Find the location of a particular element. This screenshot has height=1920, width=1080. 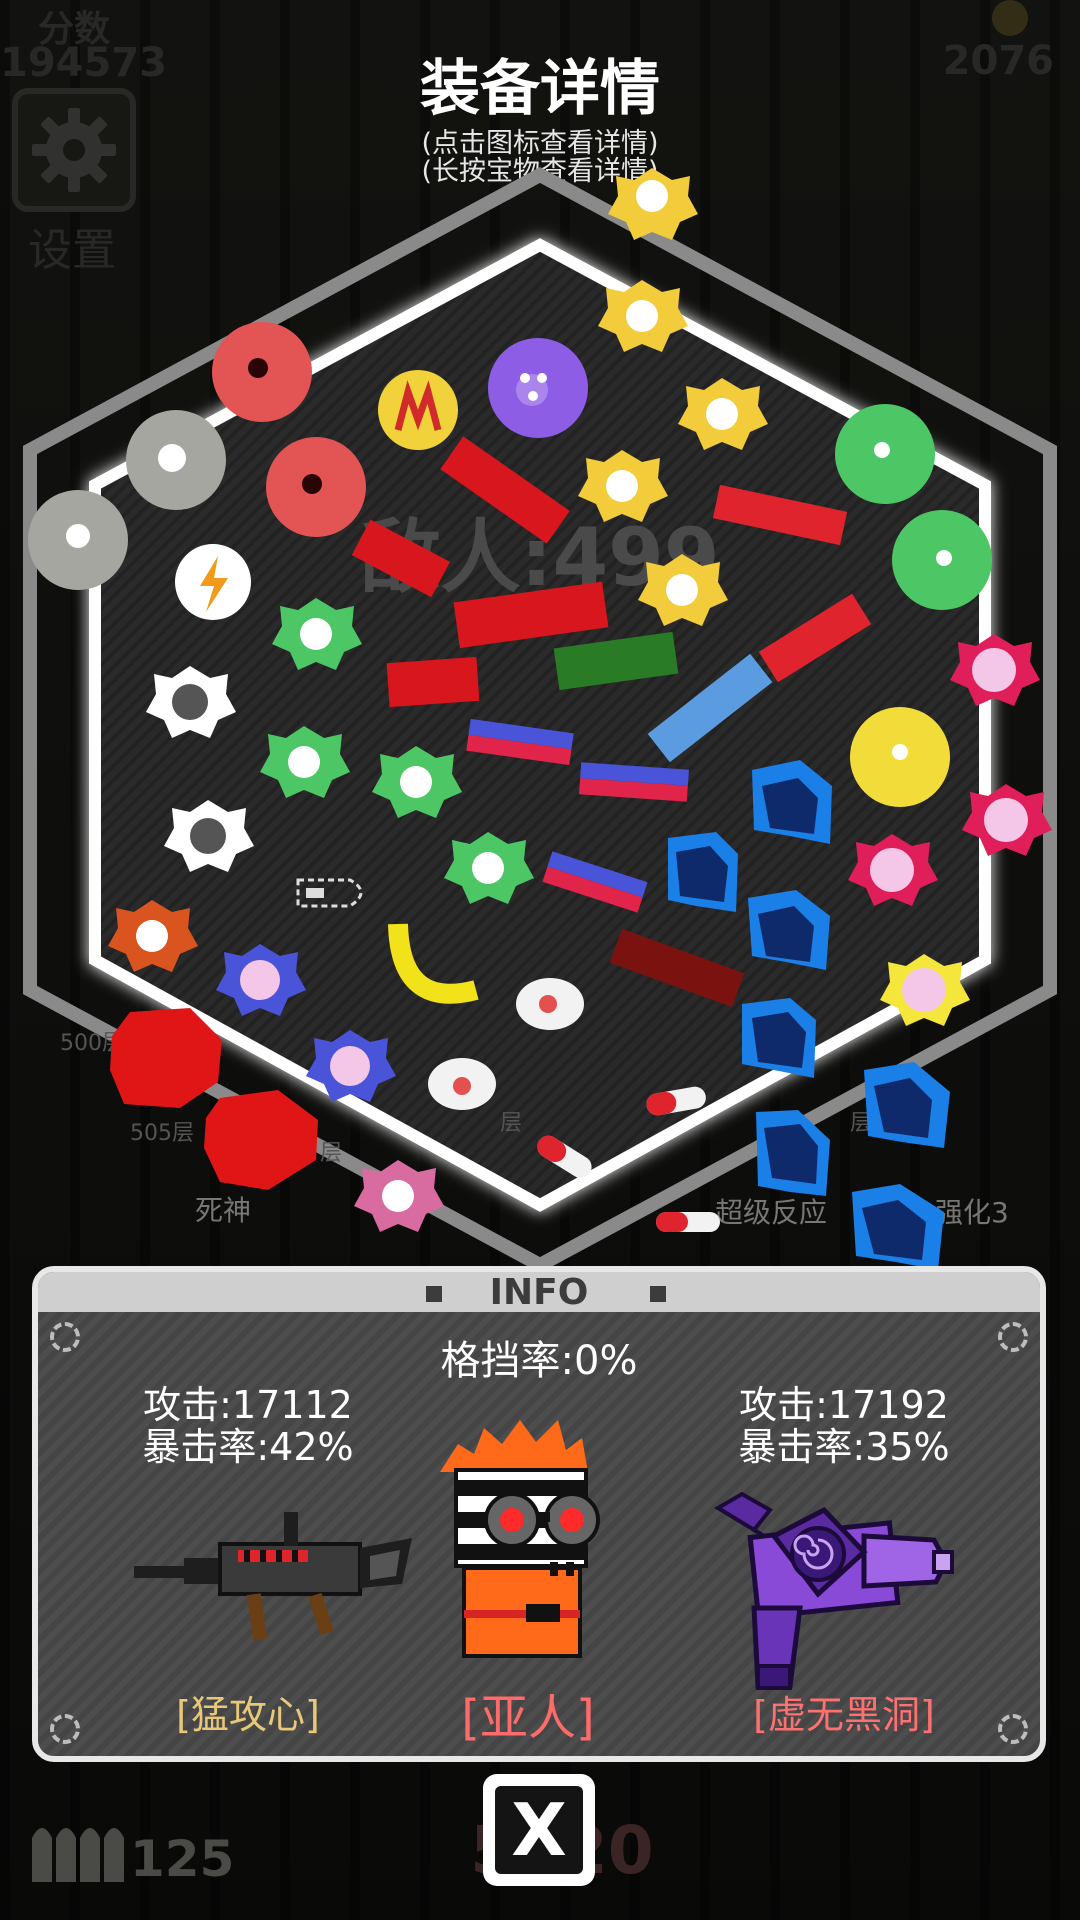

relic-red-bar is located at coordinates (433, 682).